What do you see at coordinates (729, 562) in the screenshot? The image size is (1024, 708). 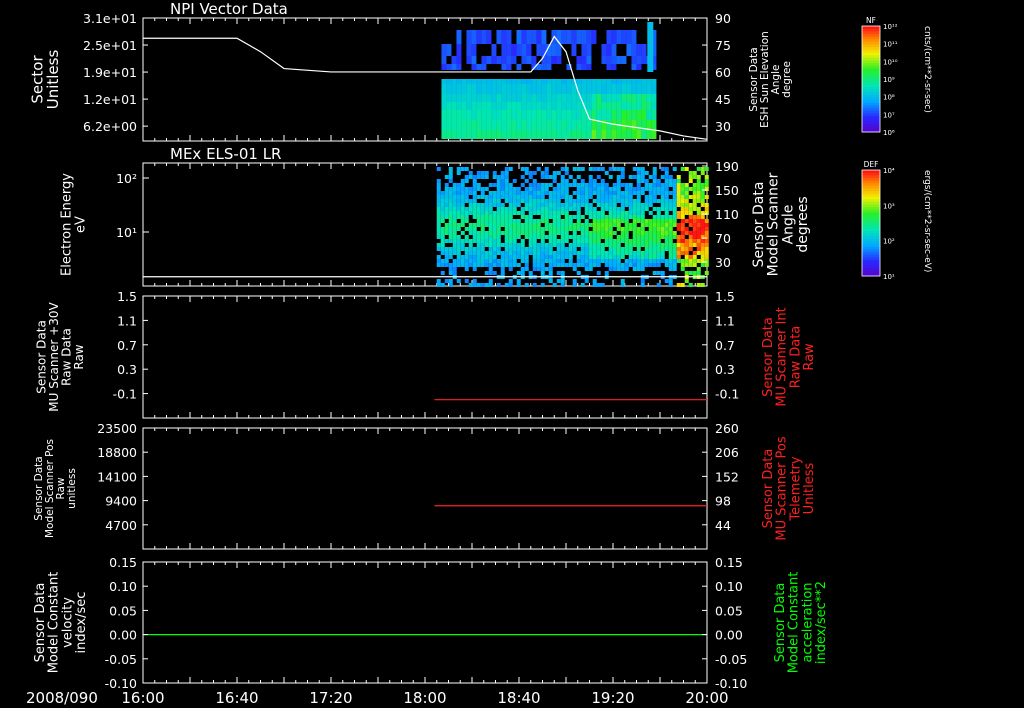 I see `right-y-tick-label: 0.15` at bounding box center [729, 562].